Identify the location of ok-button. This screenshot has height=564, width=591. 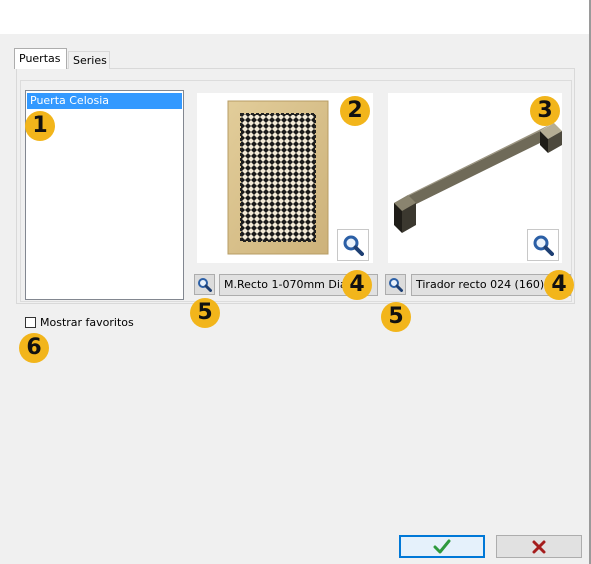
(442, 546).